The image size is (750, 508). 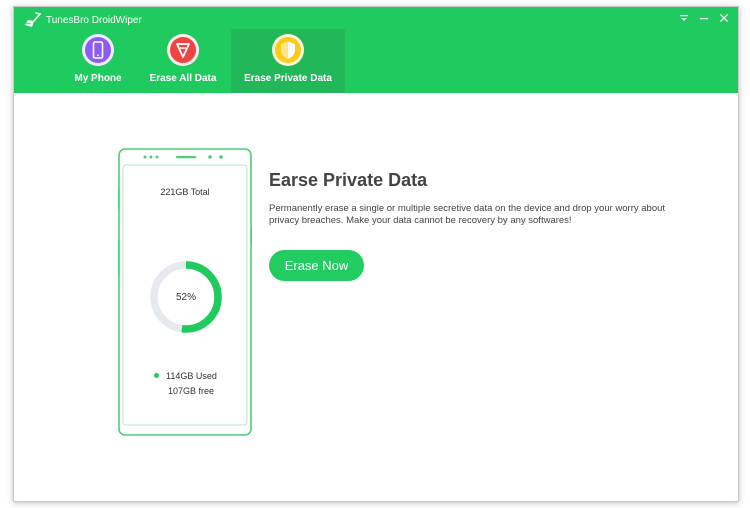 I want to click on close-button, so click(x=724, y=18).